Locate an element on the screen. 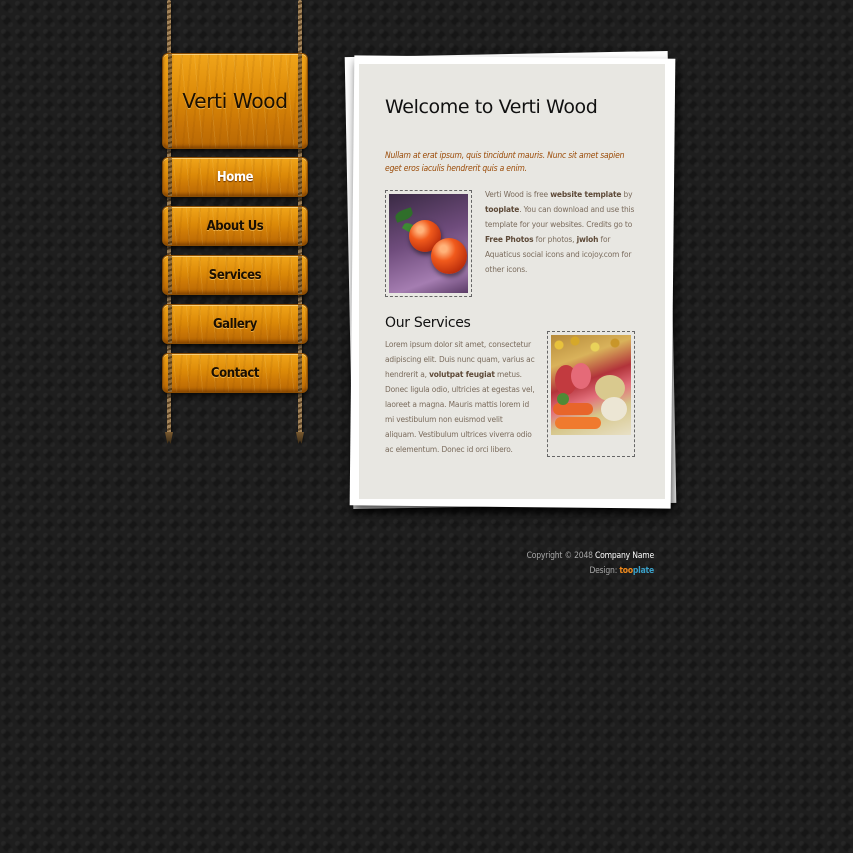 The height and width of the screenshot is (853, 853). vegetables-image-frame is located at coordinates (591, 394).